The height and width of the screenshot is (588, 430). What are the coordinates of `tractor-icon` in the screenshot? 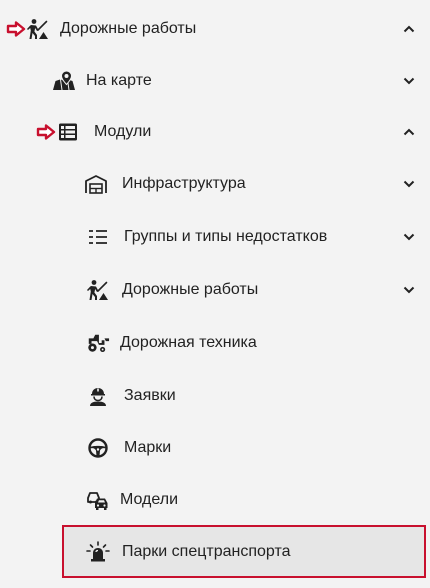 It's located at (98, 343).